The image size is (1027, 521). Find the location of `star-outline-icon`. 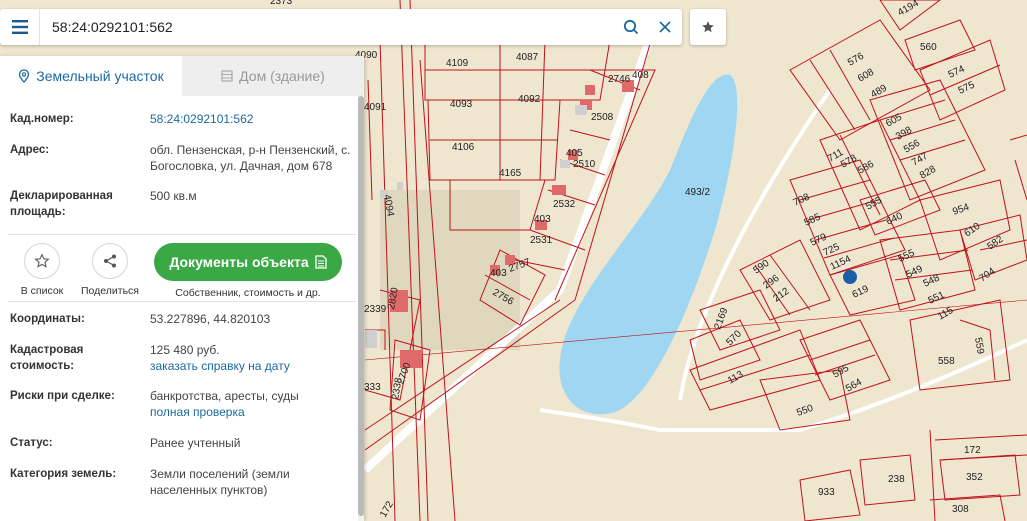

star-outline-icon is located at coordinates (42, 260).